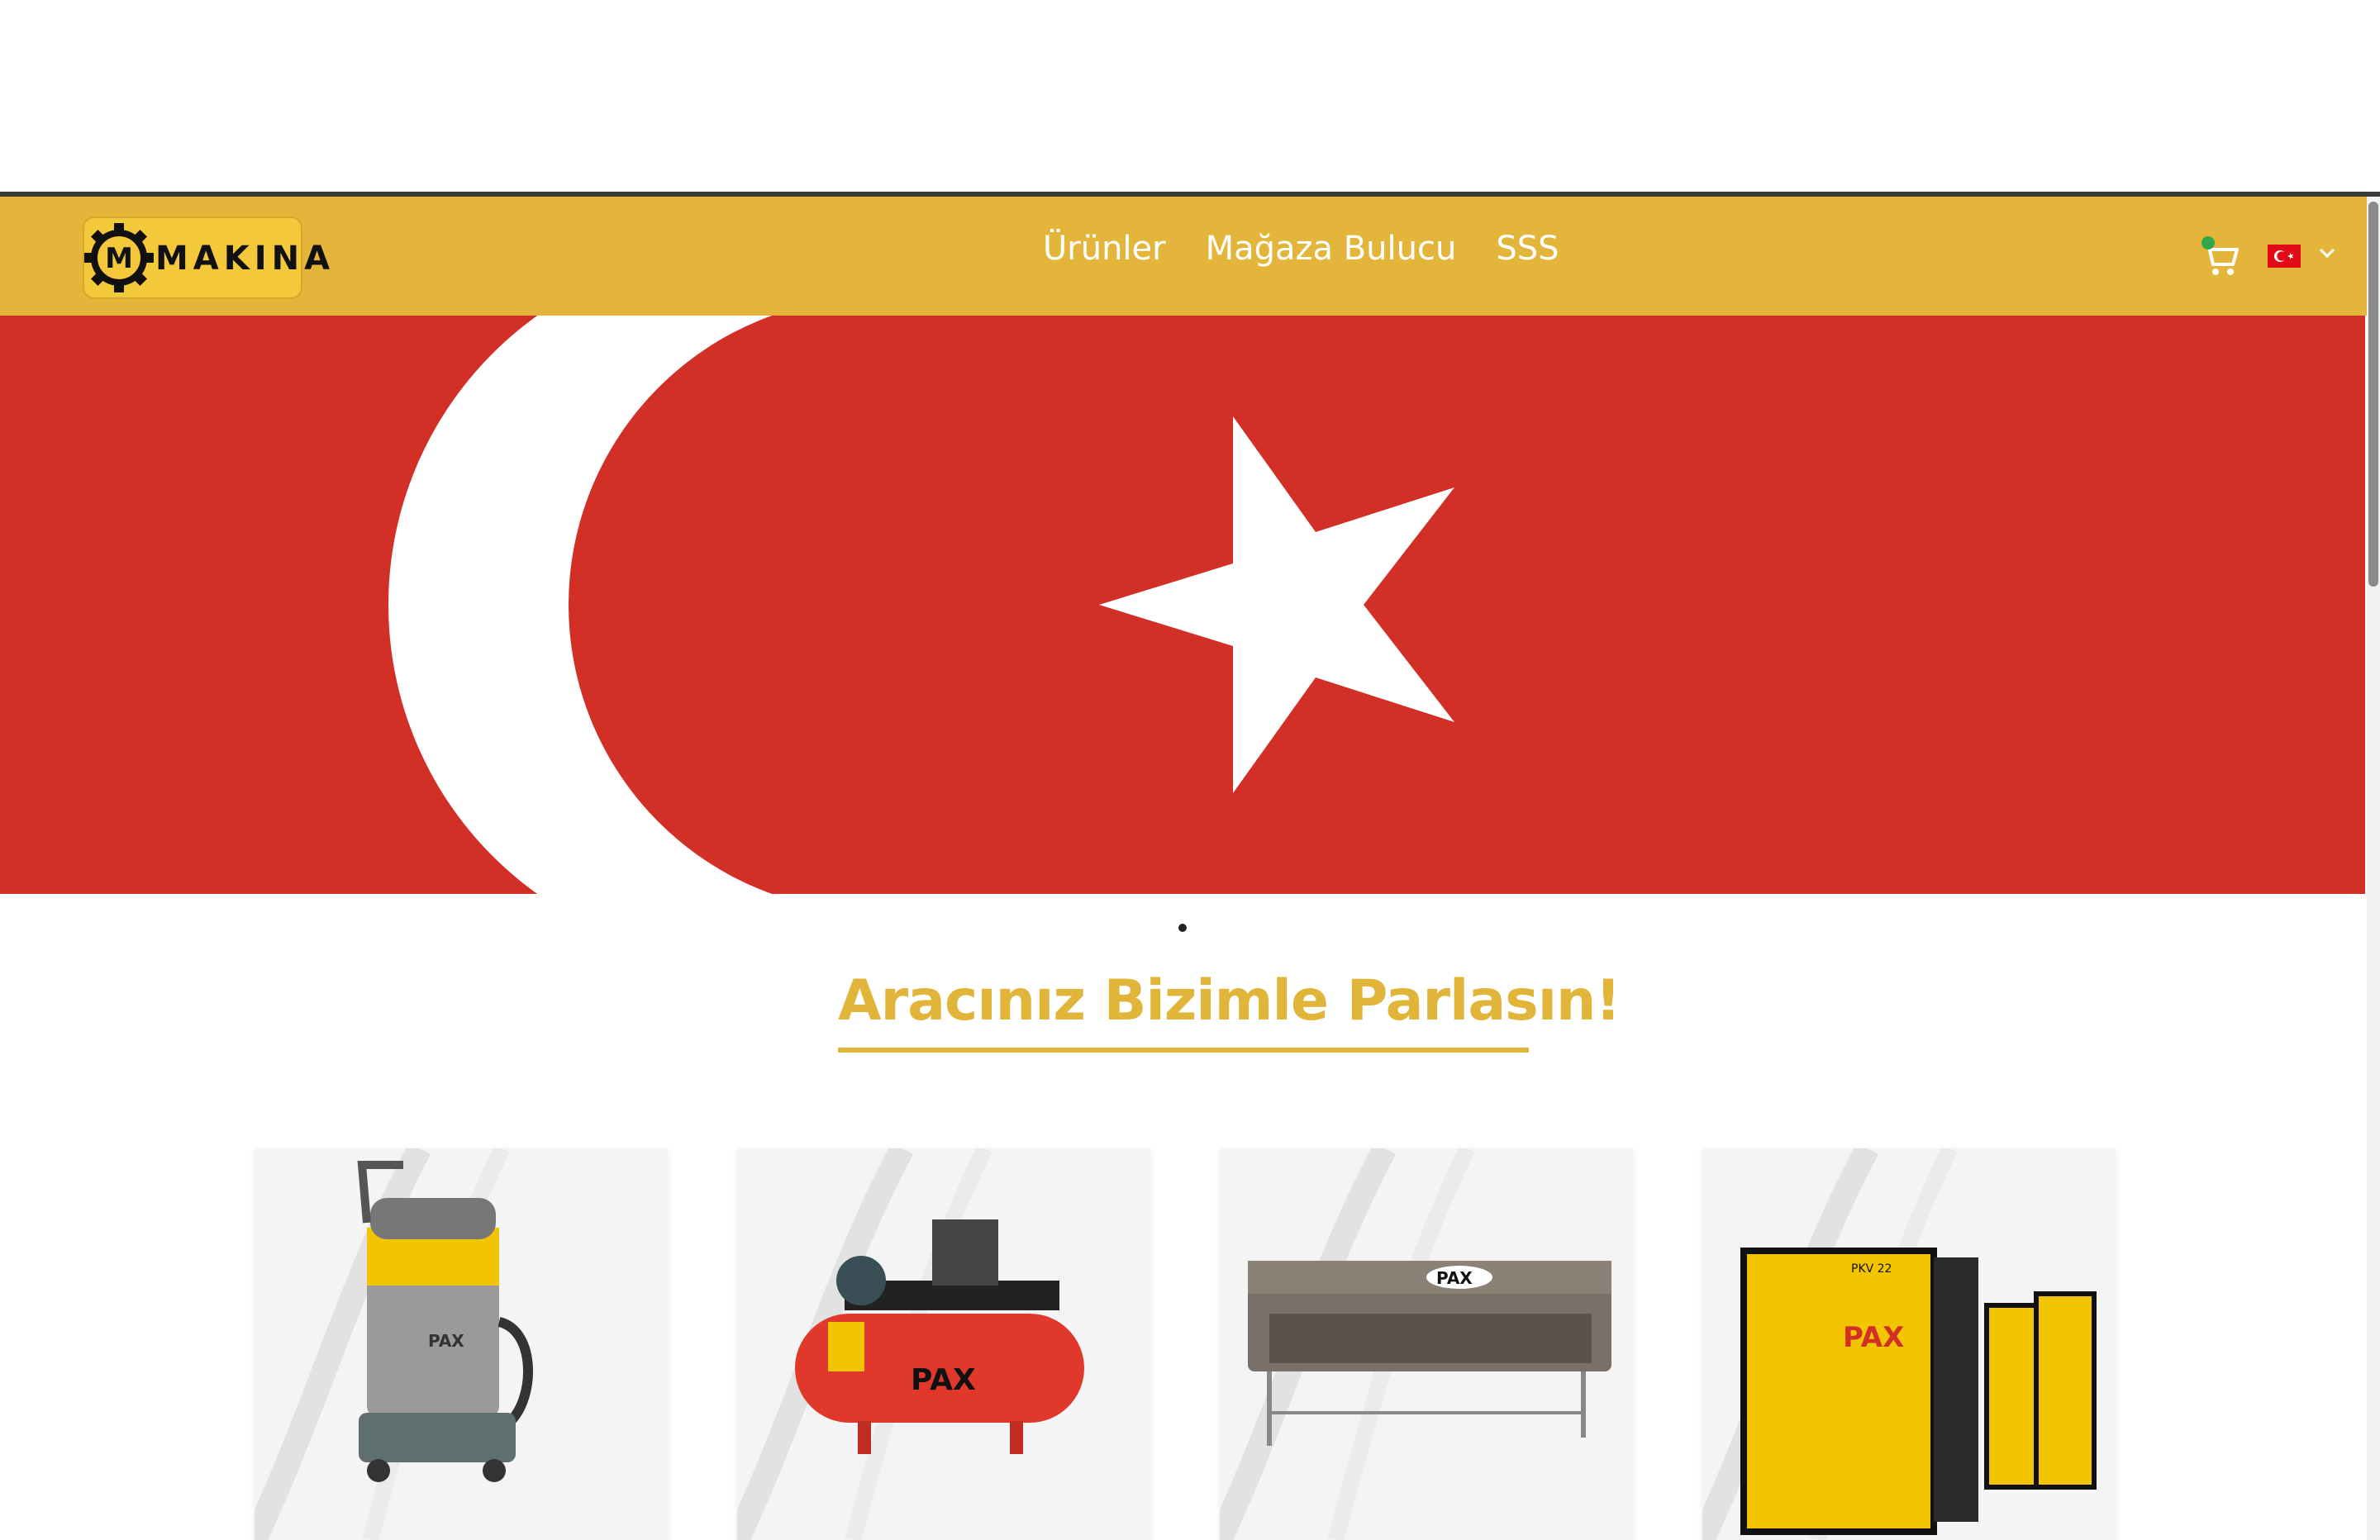  I want to click on nav-link-products: Ürünler, so click(1104, 249).